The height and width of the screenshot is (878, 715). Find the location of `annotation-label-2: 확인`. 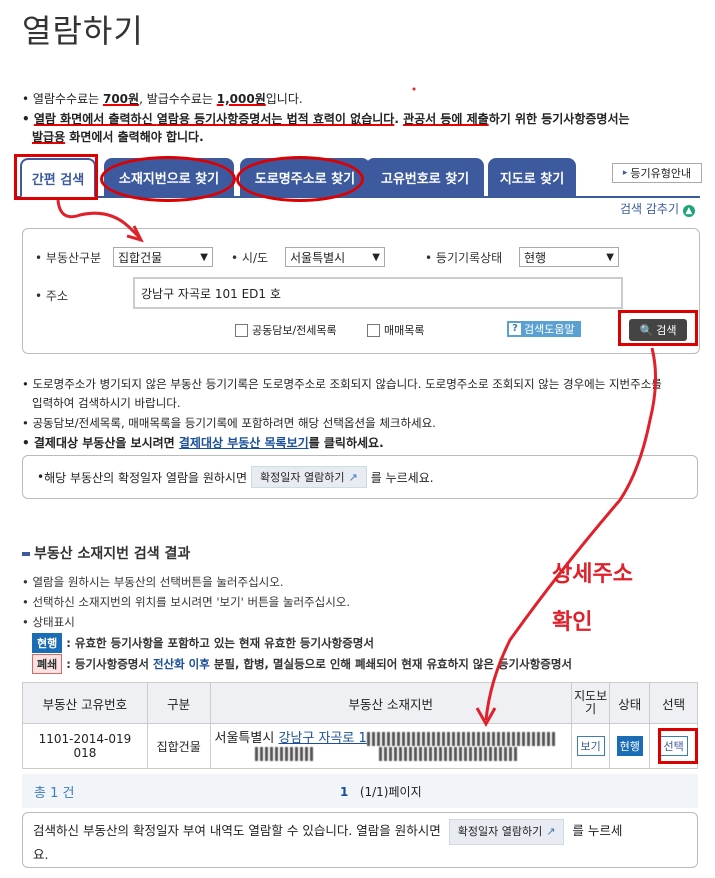

annotation-label-2: 확인 is located at coordinates (572, 622).